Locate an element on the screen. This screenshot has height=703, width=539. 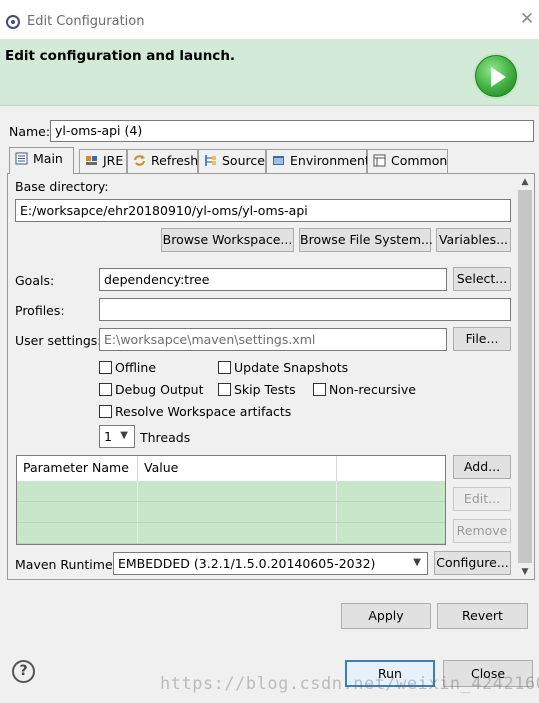
tab-jre: JRE is located at coordinates (103, 161).